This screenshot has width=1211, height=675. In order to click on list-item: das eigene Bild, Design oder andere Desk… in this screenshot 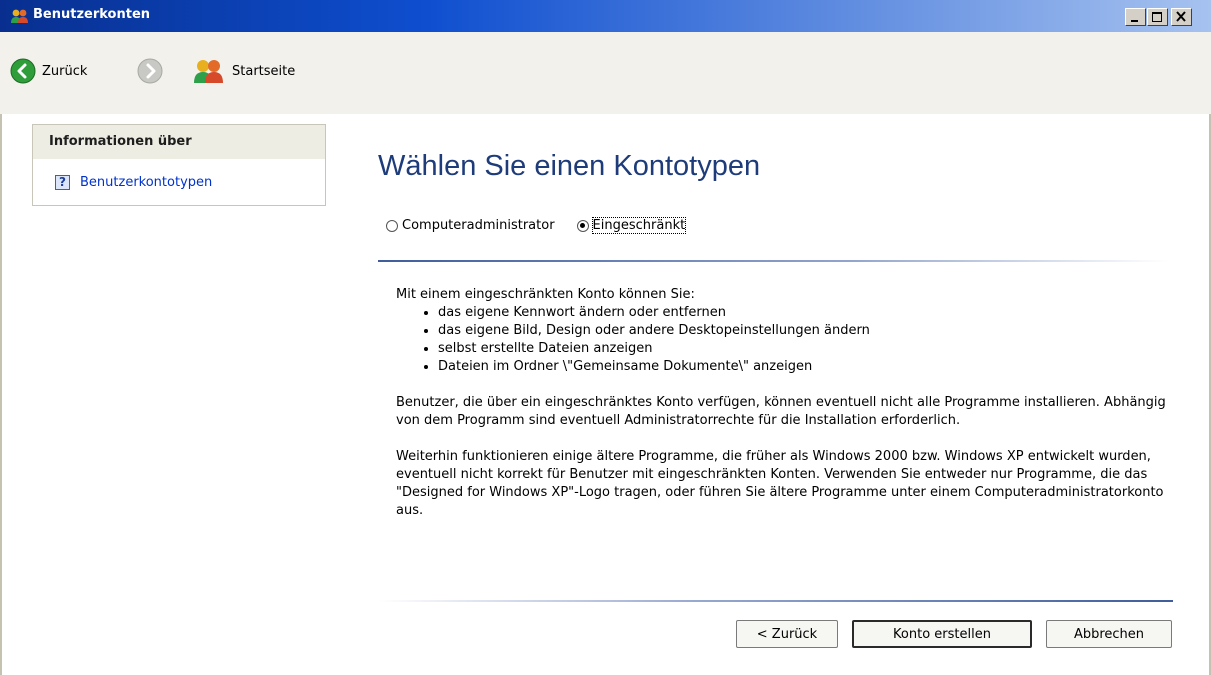, I will do `click(802, 331)`.